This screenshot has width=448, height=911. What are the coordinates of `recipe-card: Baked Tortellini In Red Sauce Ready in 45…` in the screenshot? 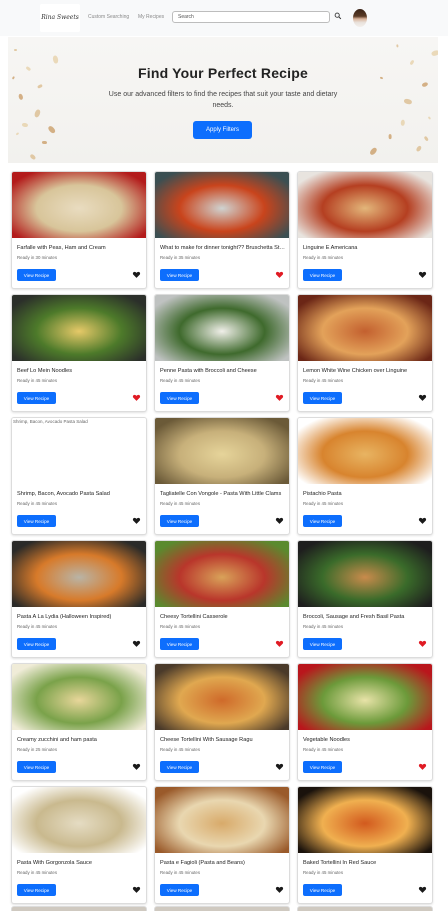 It's located at (365, 845).